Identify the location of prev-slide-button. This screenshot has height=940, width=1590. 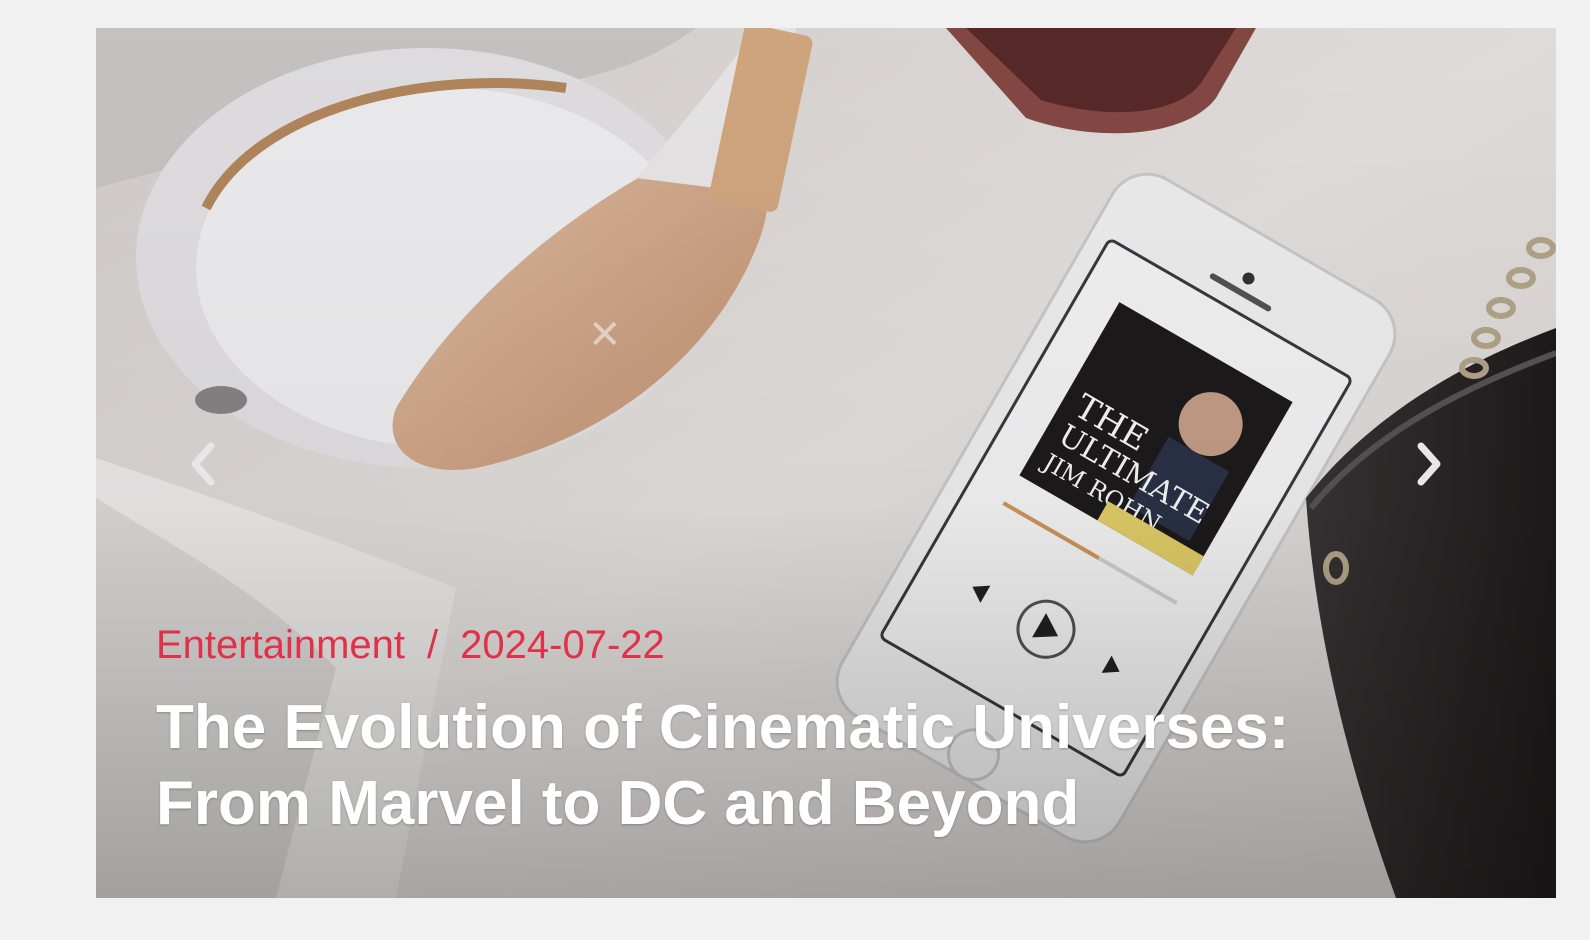
(202, 464).